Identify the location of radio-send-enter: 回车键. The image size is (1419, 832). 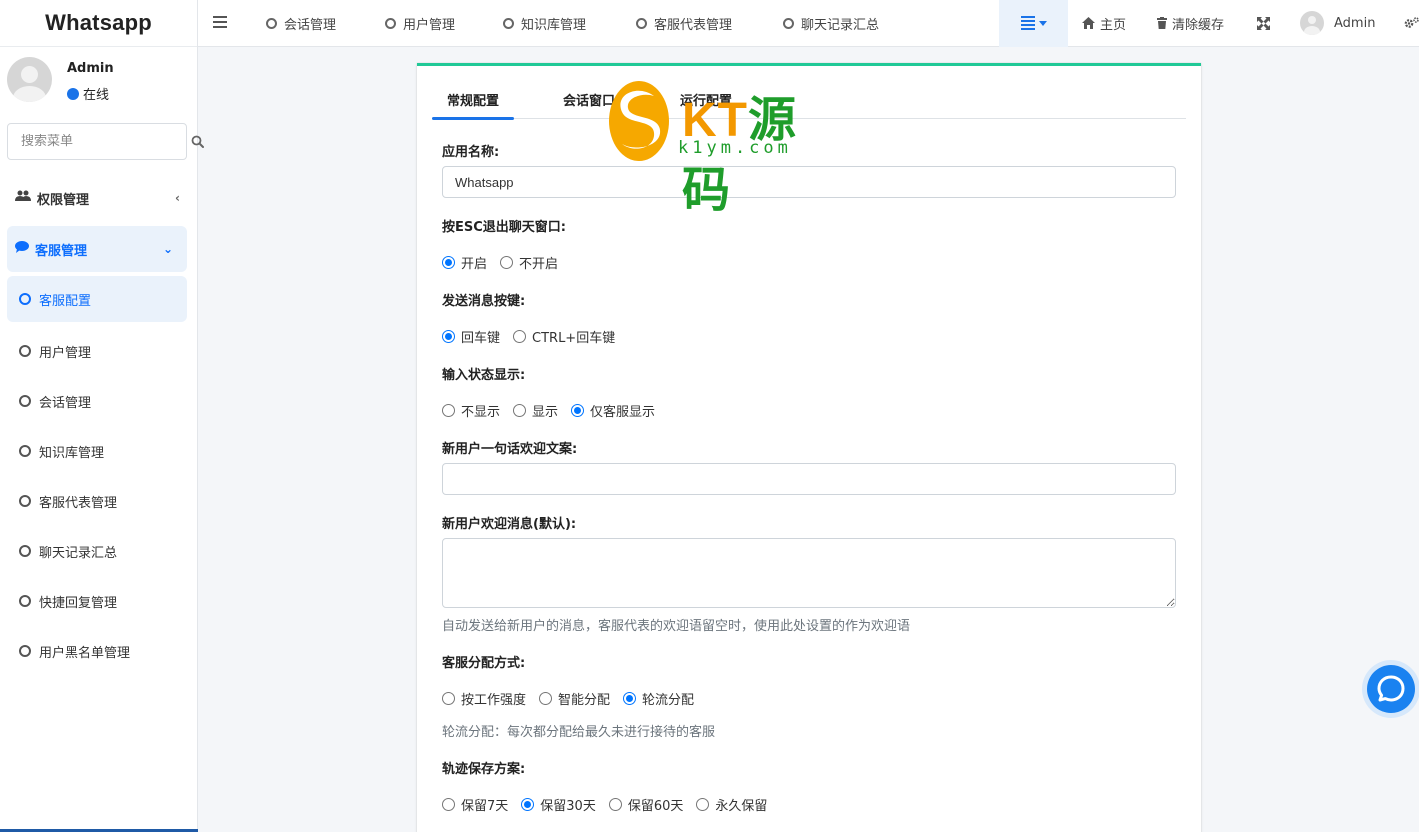
(471, 336).